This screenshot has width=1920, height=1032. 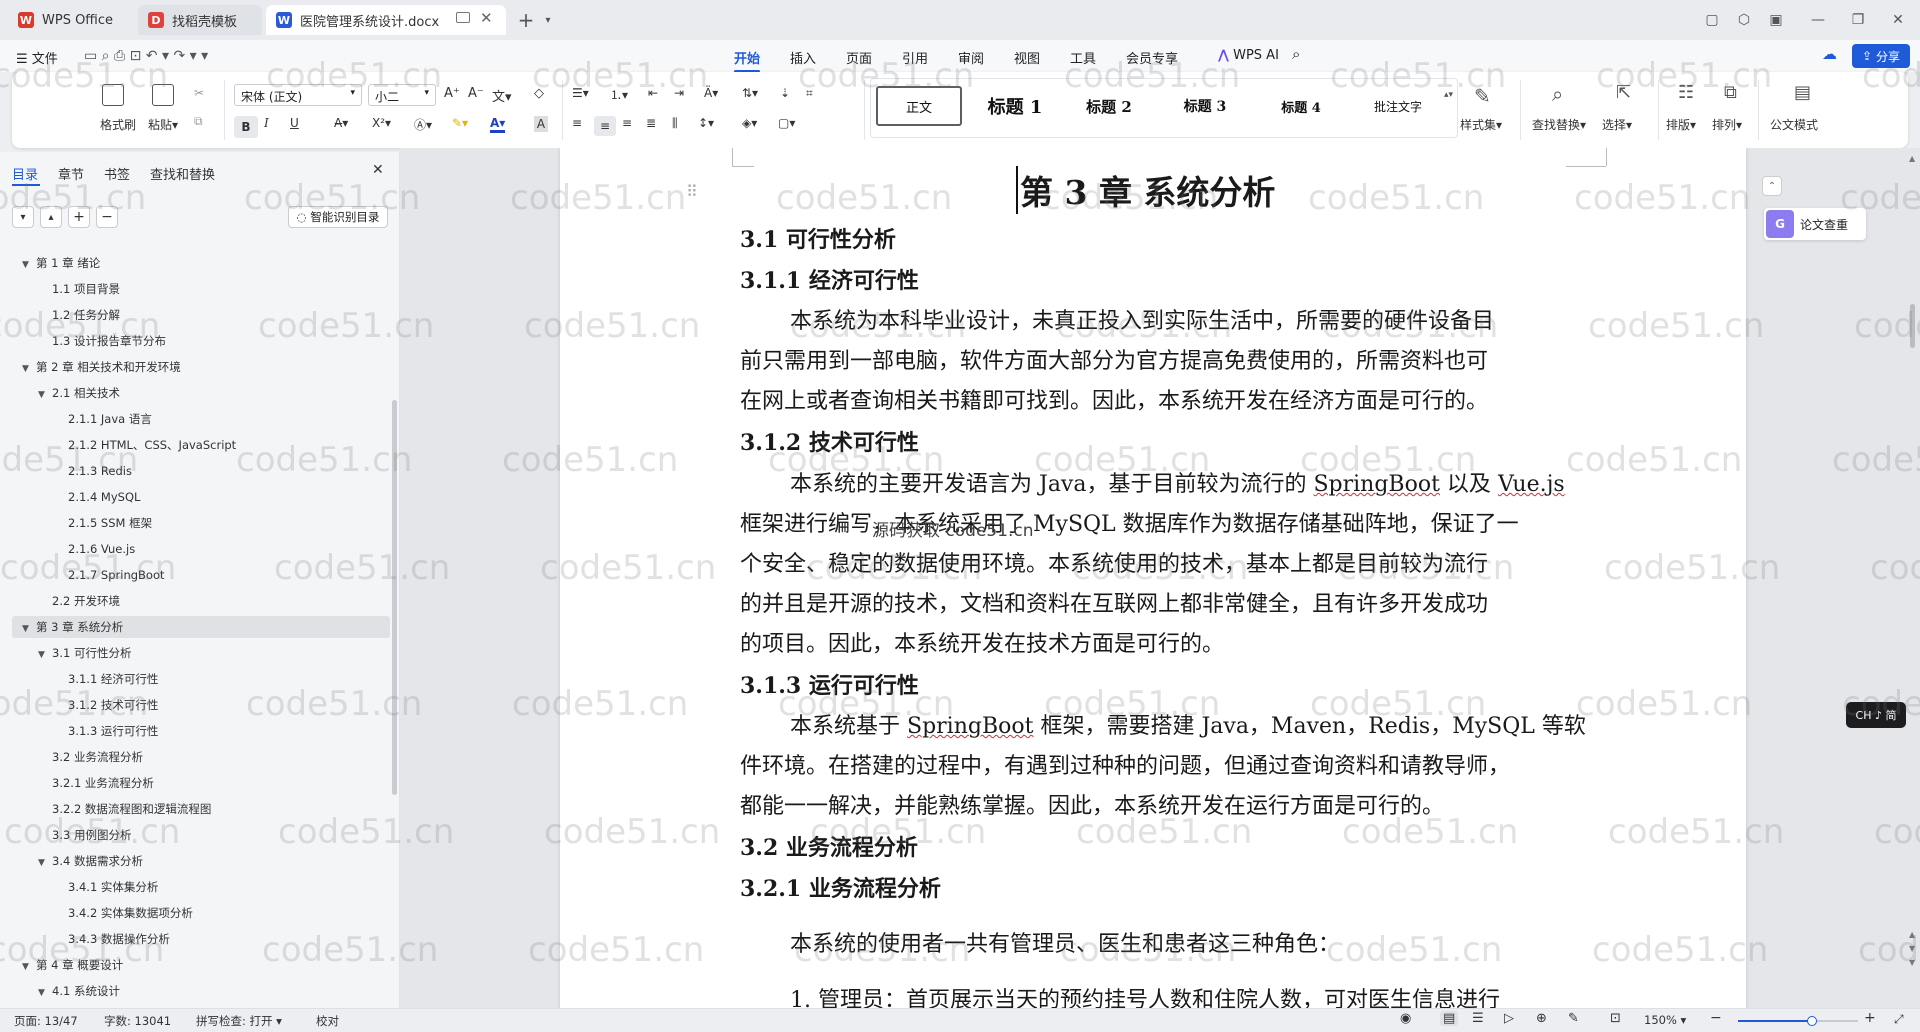 I want to click on toc-item: 2.1.3 Redis, so click(x=190, y=471).